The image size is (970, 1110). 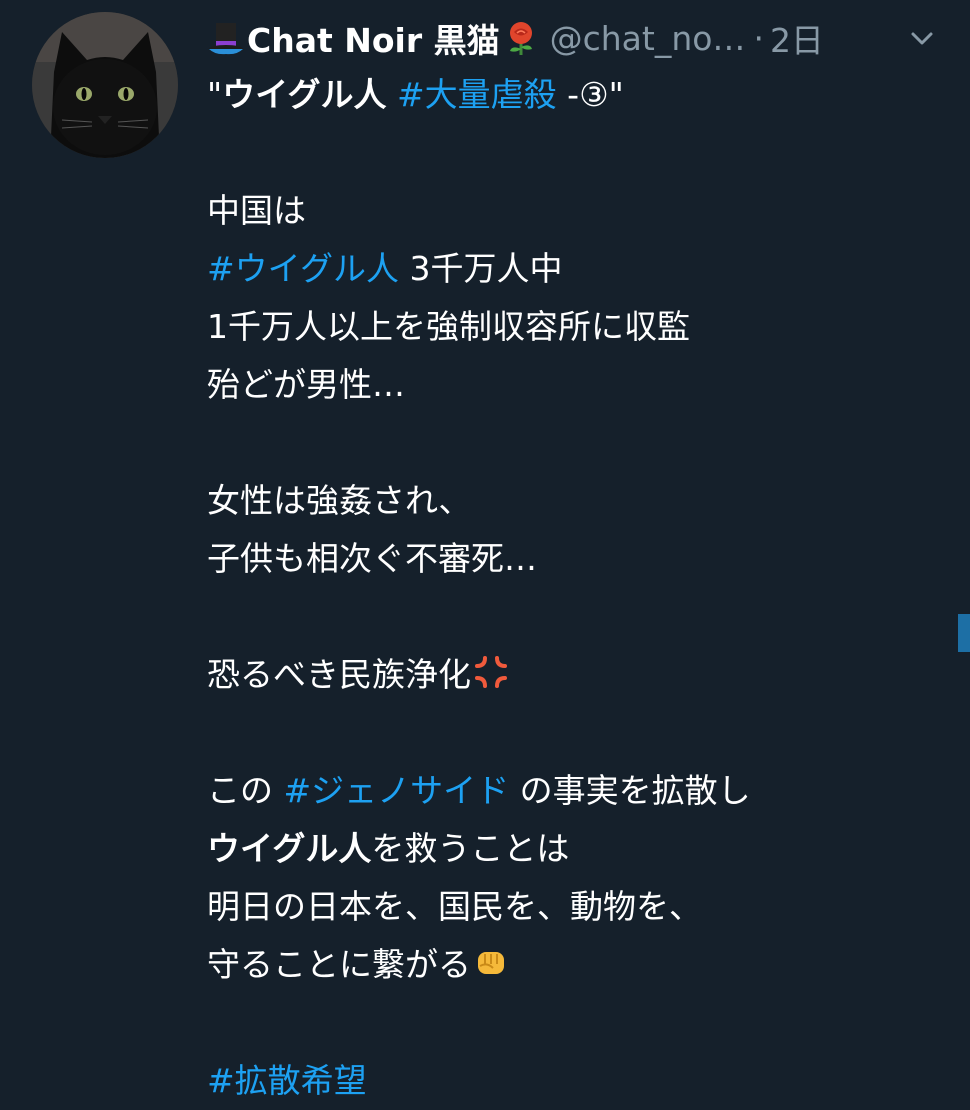 What do you see at coordinates (577, 849) in the screenshot?
I see `tweet-line: ウイグル人を救うことは` at bounding box center [577, 849].